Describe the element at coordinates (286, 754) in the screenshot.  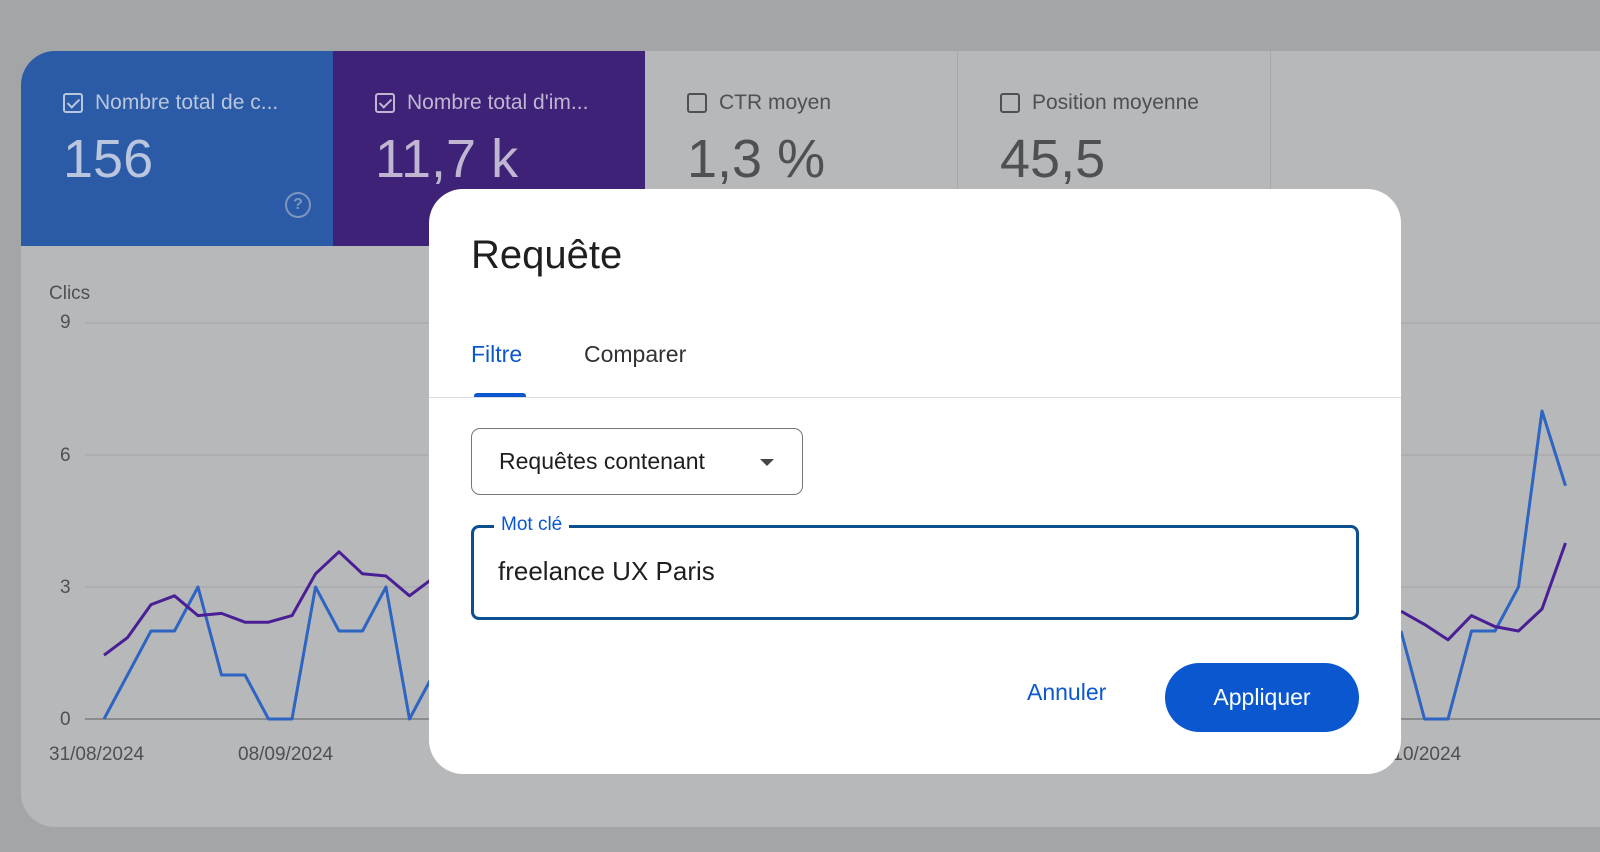
I see `x-tick-label: 08/09/2024` at that location.